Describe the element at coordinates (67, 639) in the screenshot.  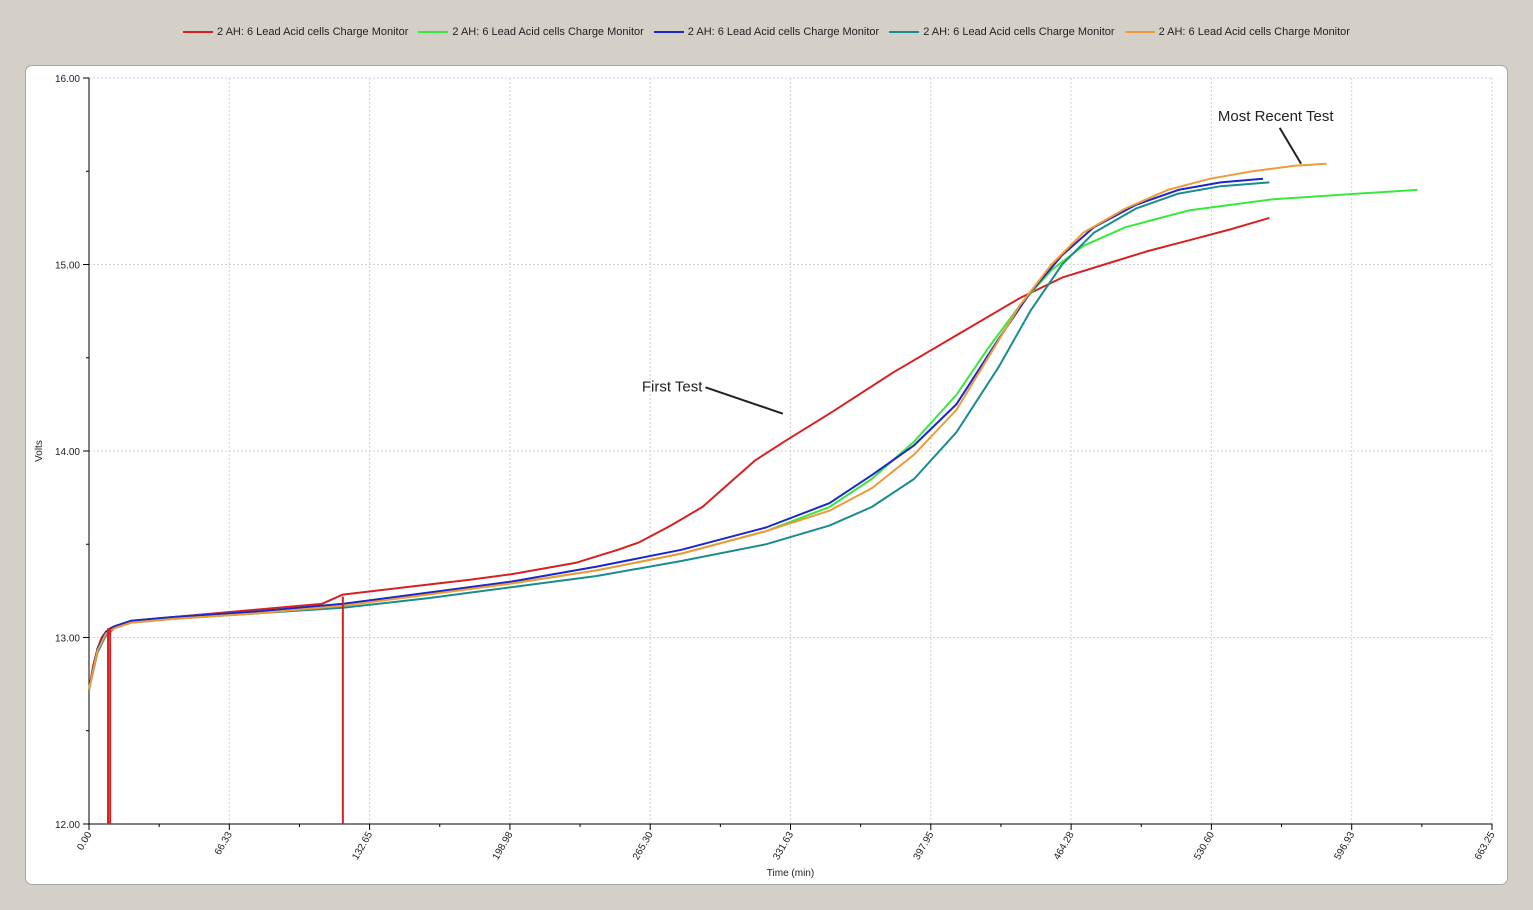
I see `y-tick-label: 13.00` at that location.